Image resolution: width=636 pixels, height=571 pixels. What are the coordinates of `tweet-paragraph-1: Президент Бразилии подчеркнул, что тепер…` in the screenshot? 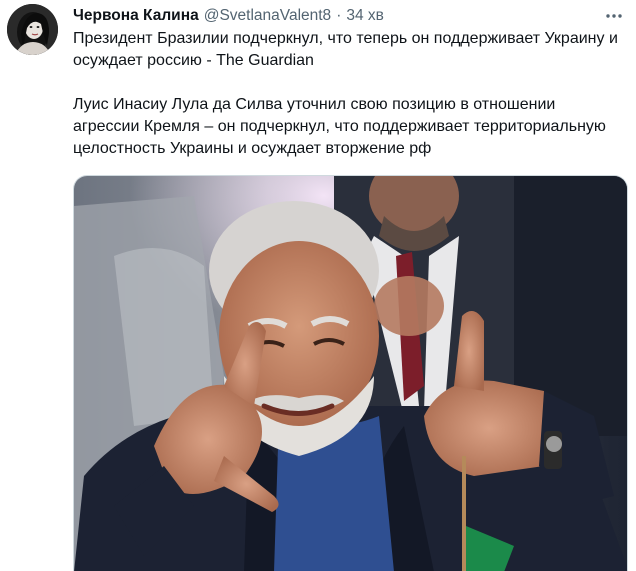 It's located at (345, 49).